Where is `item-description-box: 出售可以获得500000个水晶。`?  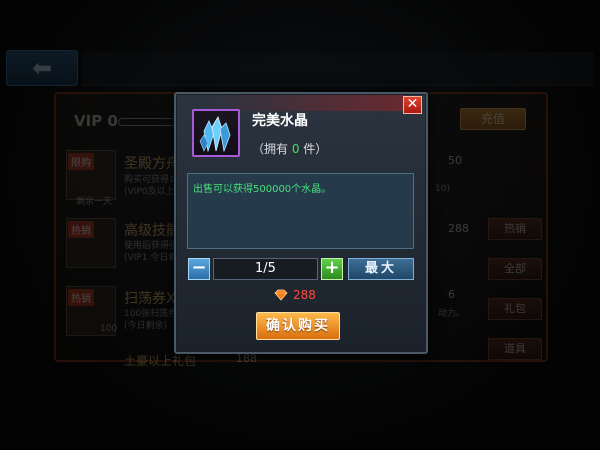 item-description-box: 出售可以获得500000个水晶。 is located at coordinates (300, 211).